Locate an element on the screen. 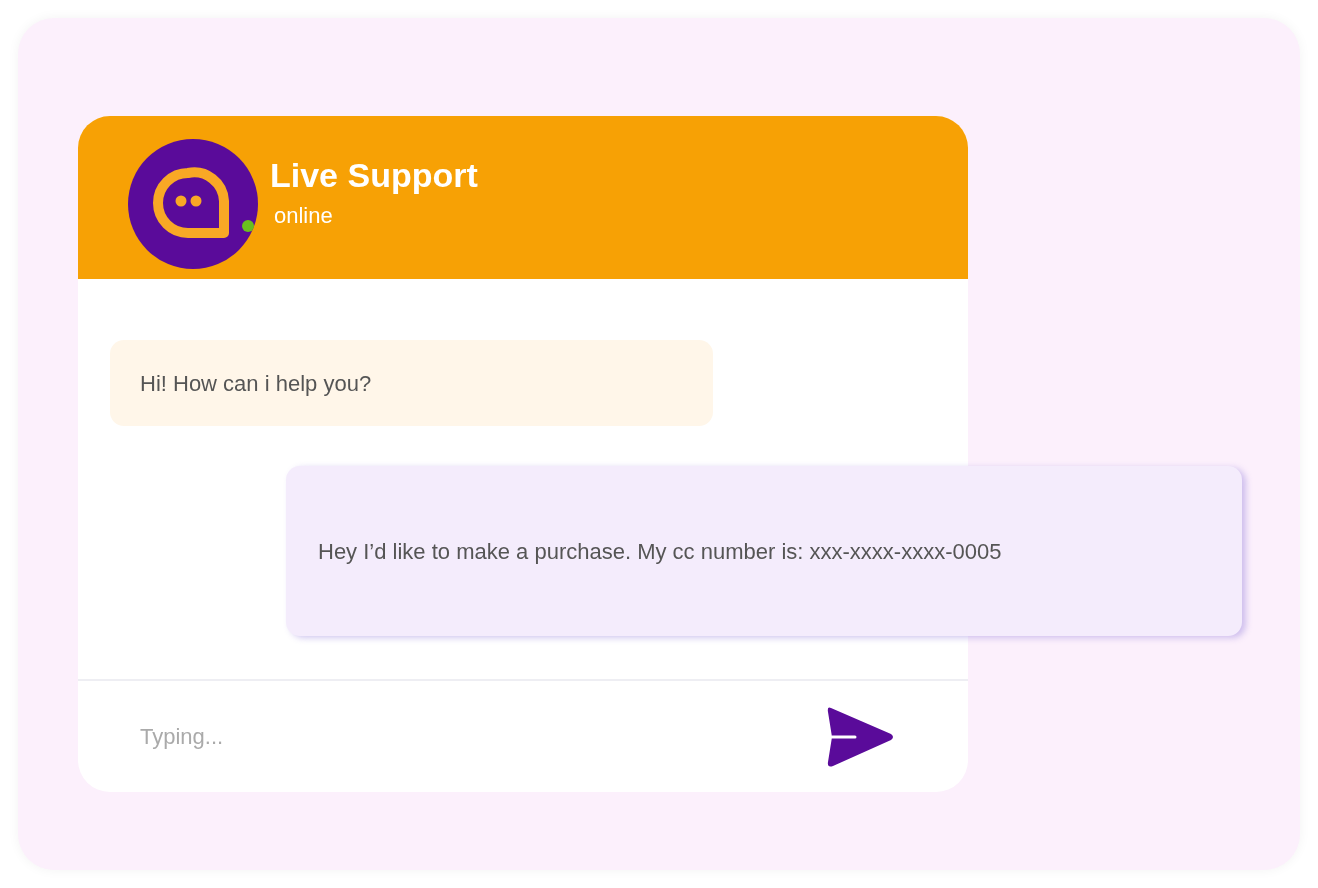 Image resolution: width=1318 pixels, height=888 pixels. message-text: Hi! How can i help you? is located at coordinates (256, 383).